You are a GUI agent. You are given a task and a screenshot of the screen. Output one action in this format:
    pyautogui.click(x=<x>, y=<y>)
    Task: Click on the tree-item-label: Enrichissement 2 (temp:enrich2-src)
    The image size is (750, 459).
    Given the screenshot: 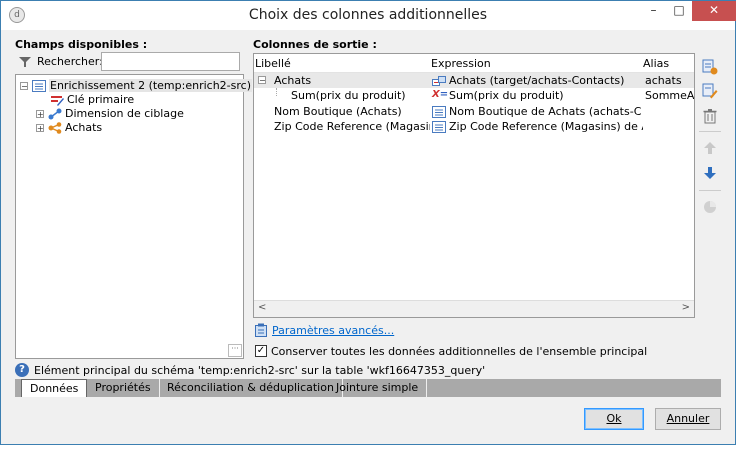 What is the action you would take?
    pyautogui.click(x=150, y=85)
    